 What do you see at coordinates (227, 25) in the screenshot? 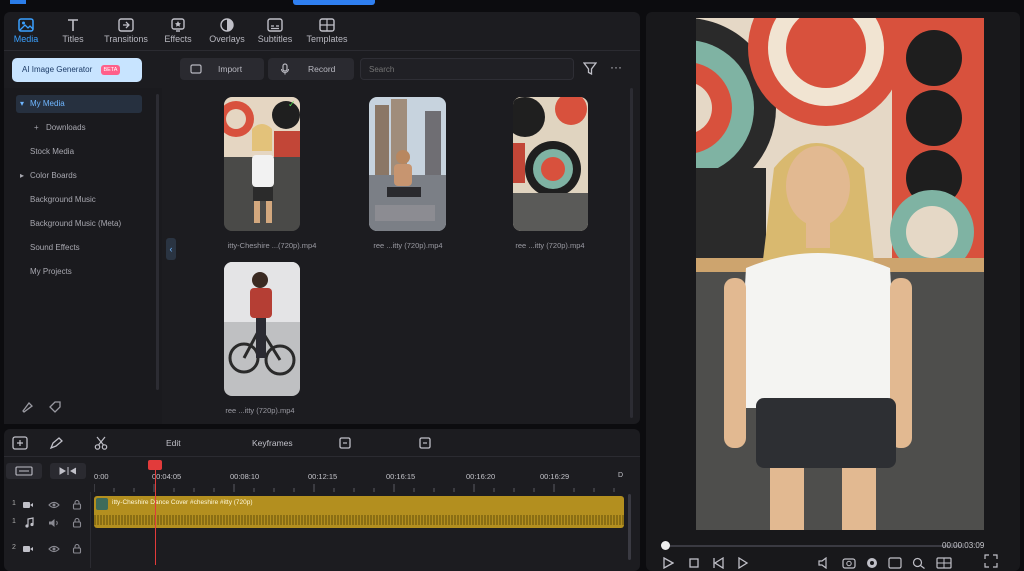
I see `overlays-icon` at bounding box center [227, 25].